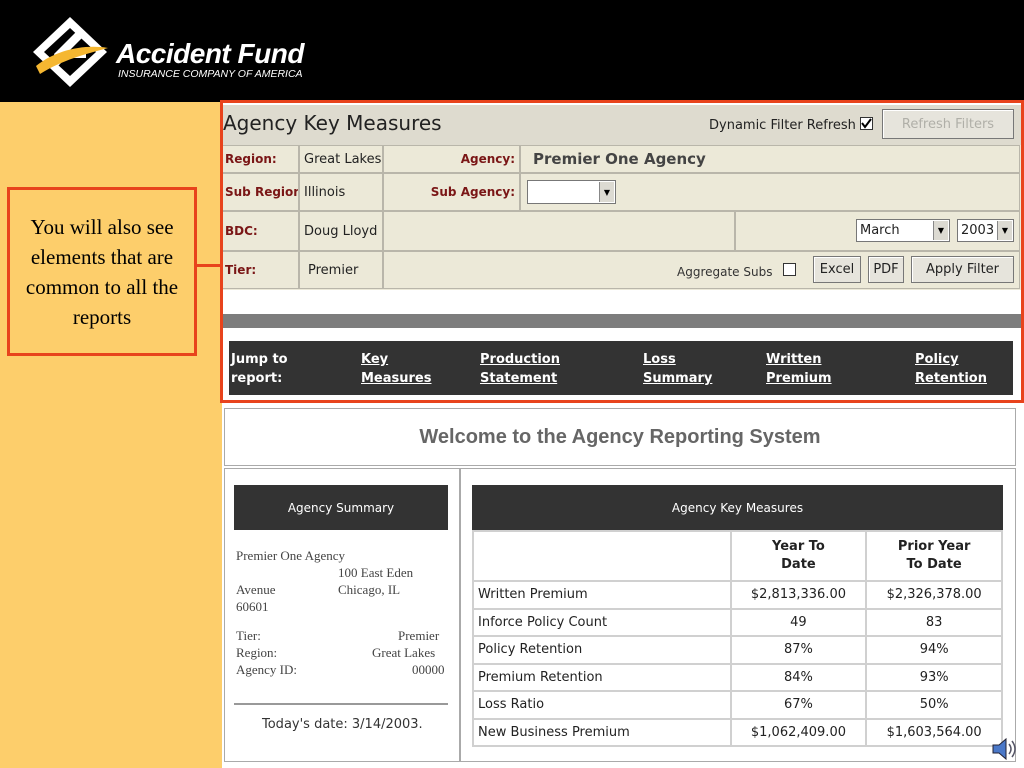 This screenshot has height=768, width=1024. I want to click on summary-region-label: Region:, so click(257, 652).